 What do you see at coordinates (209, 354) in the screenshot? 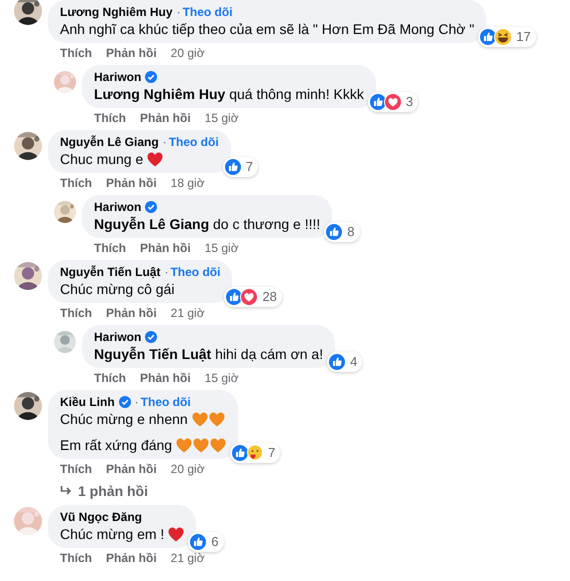
I see `comment-text: Nguyễn Tiến Luật hihi dạ cám ơn a!` at bounding box center [209, 354].